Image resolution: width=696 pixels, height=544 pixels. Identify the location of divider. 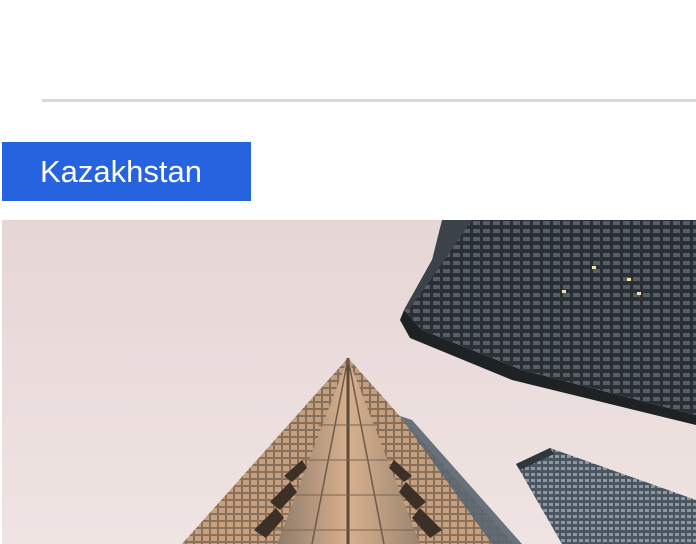
(369, 100).